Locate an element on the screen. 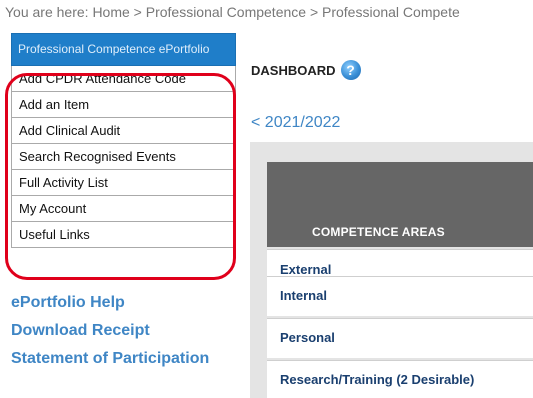 Image resolution: width=533 pixels, height=398 pixels. row-label-personal: Personal is located at coordinates (307, 337).